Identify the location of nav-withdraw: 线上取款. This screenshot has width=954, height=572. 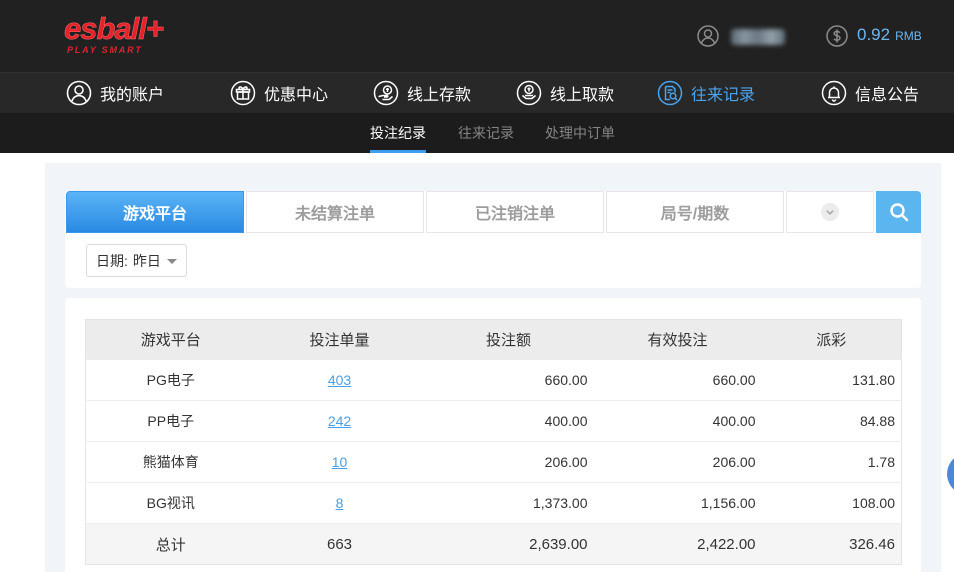
(565, 93).